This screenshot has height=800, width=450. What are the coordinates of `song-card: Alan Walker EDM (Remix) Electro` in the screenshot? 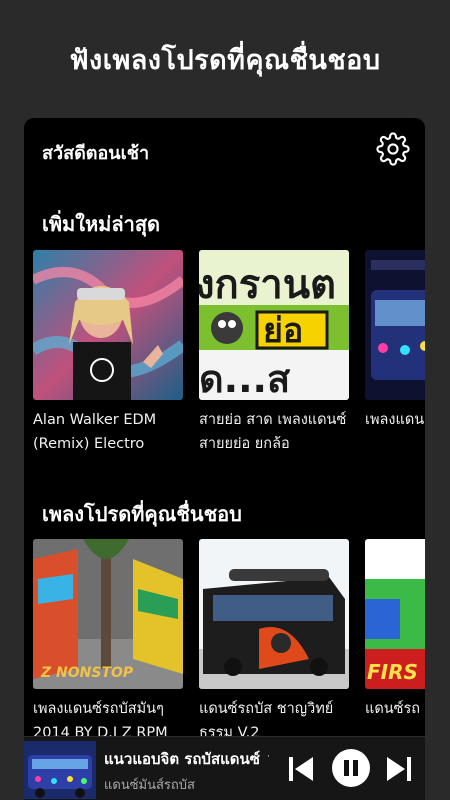 It's located at (108, 353).